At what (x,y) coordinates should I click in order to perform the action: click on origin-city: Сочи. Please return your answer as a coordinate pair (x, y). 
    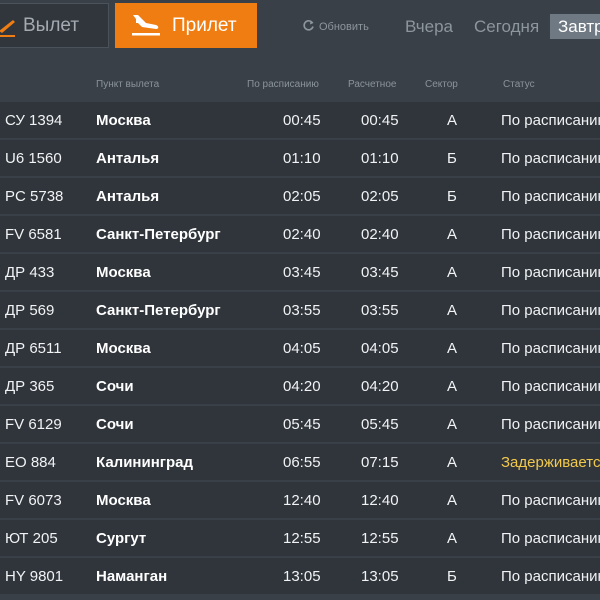
    Looking at the image, I should click on (115, 424).